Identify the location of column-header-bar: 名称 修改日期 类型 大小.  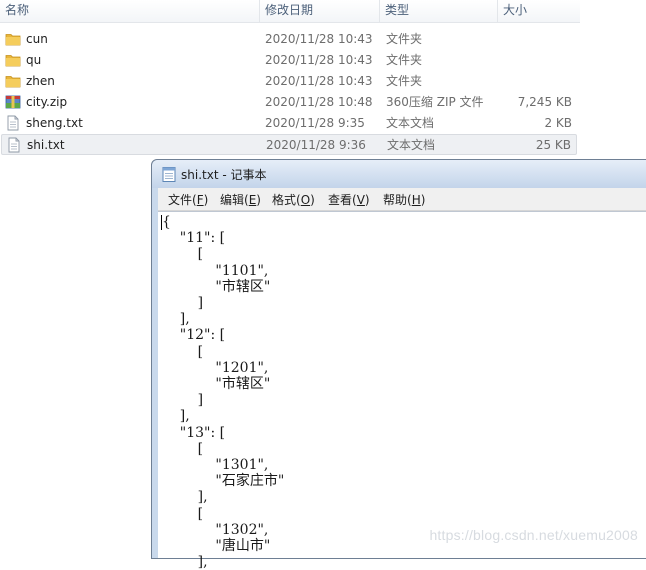
(290, 11).